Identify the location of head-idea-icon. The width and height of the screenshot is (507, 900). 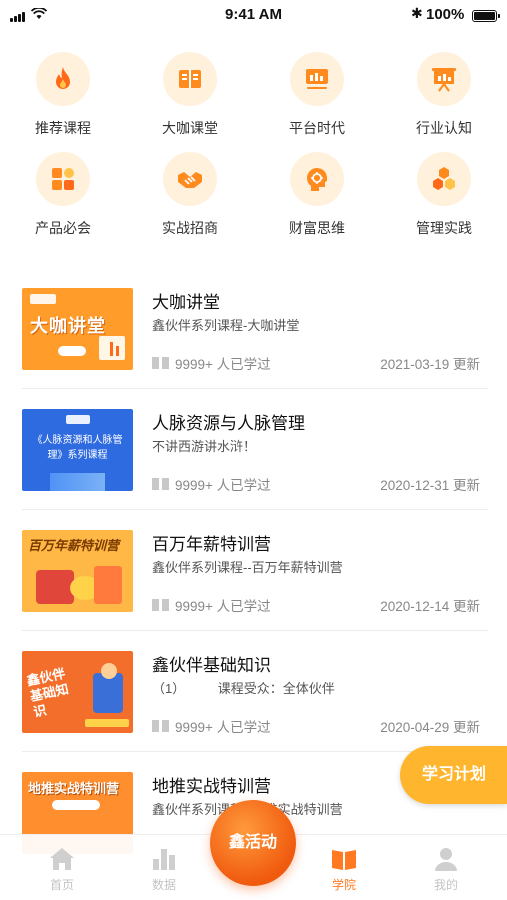
(317, 179).